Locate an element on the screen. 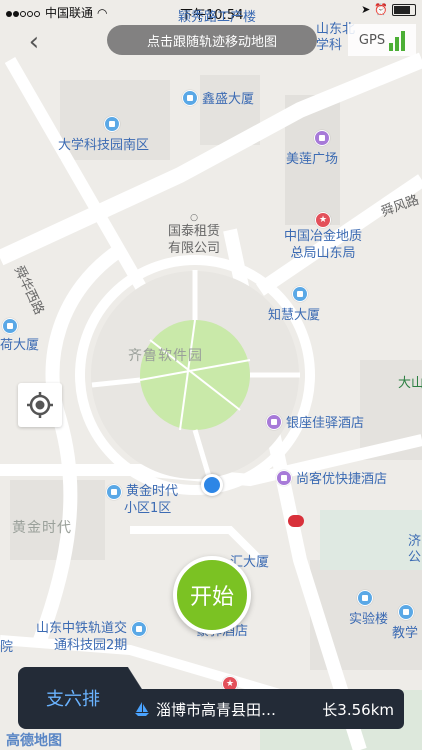 The height and width of the screenshot is (750, 422). shopping-icon is located at coordinates (322, 137).